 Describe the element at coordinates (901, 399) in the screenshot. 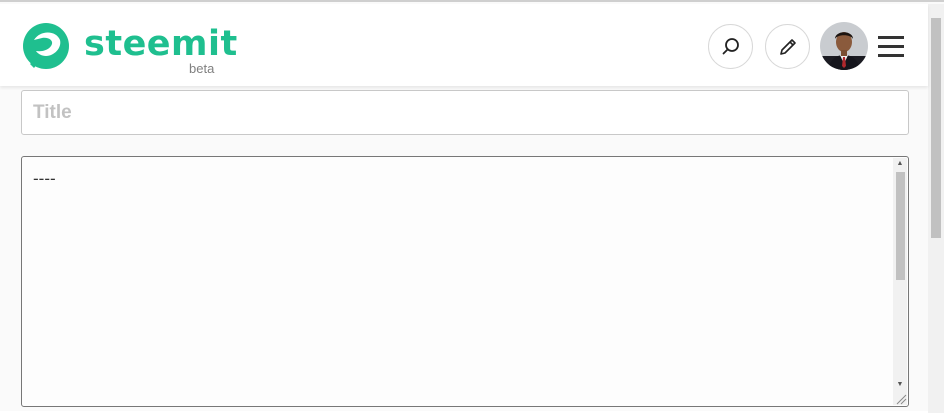

I see `resize-handle-icon` at that location.